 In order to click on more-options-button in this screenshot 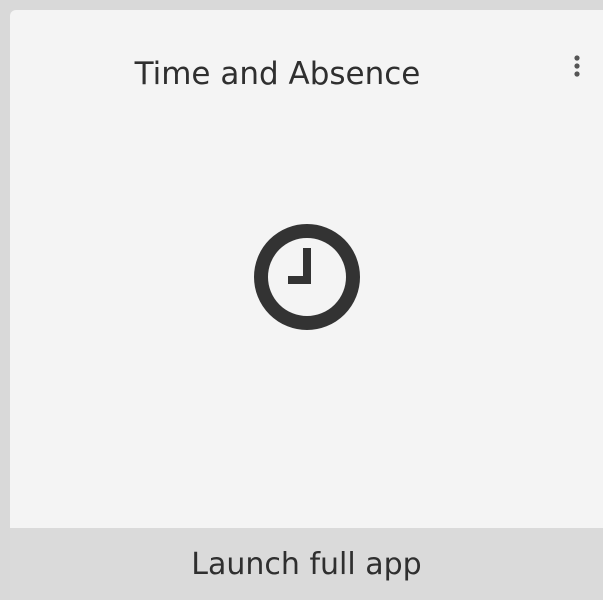, I will do `click(577, 66)`.